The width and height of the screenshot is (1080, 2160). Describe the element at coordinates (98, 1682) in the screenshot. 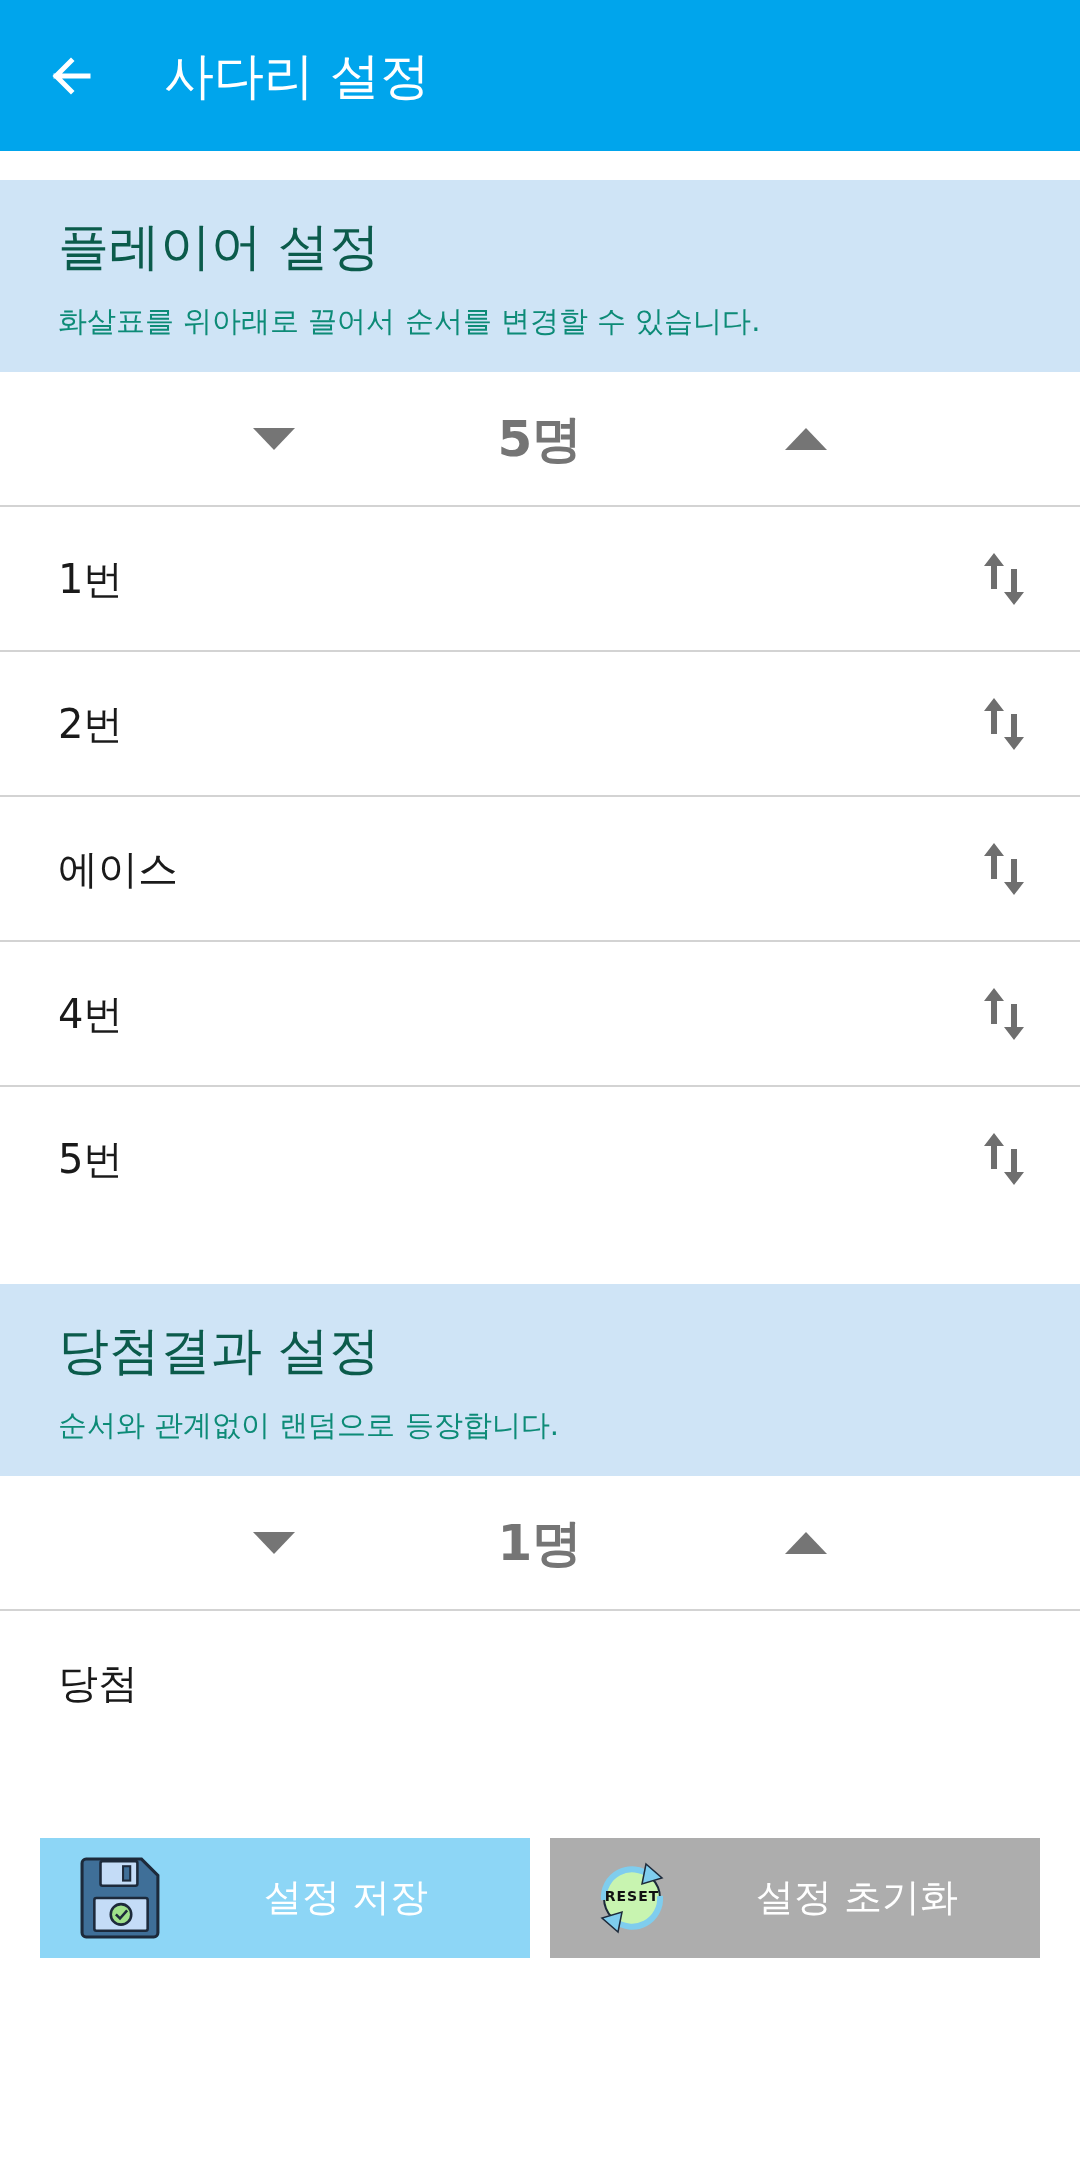

I see `item-label: 당첨` at that location.